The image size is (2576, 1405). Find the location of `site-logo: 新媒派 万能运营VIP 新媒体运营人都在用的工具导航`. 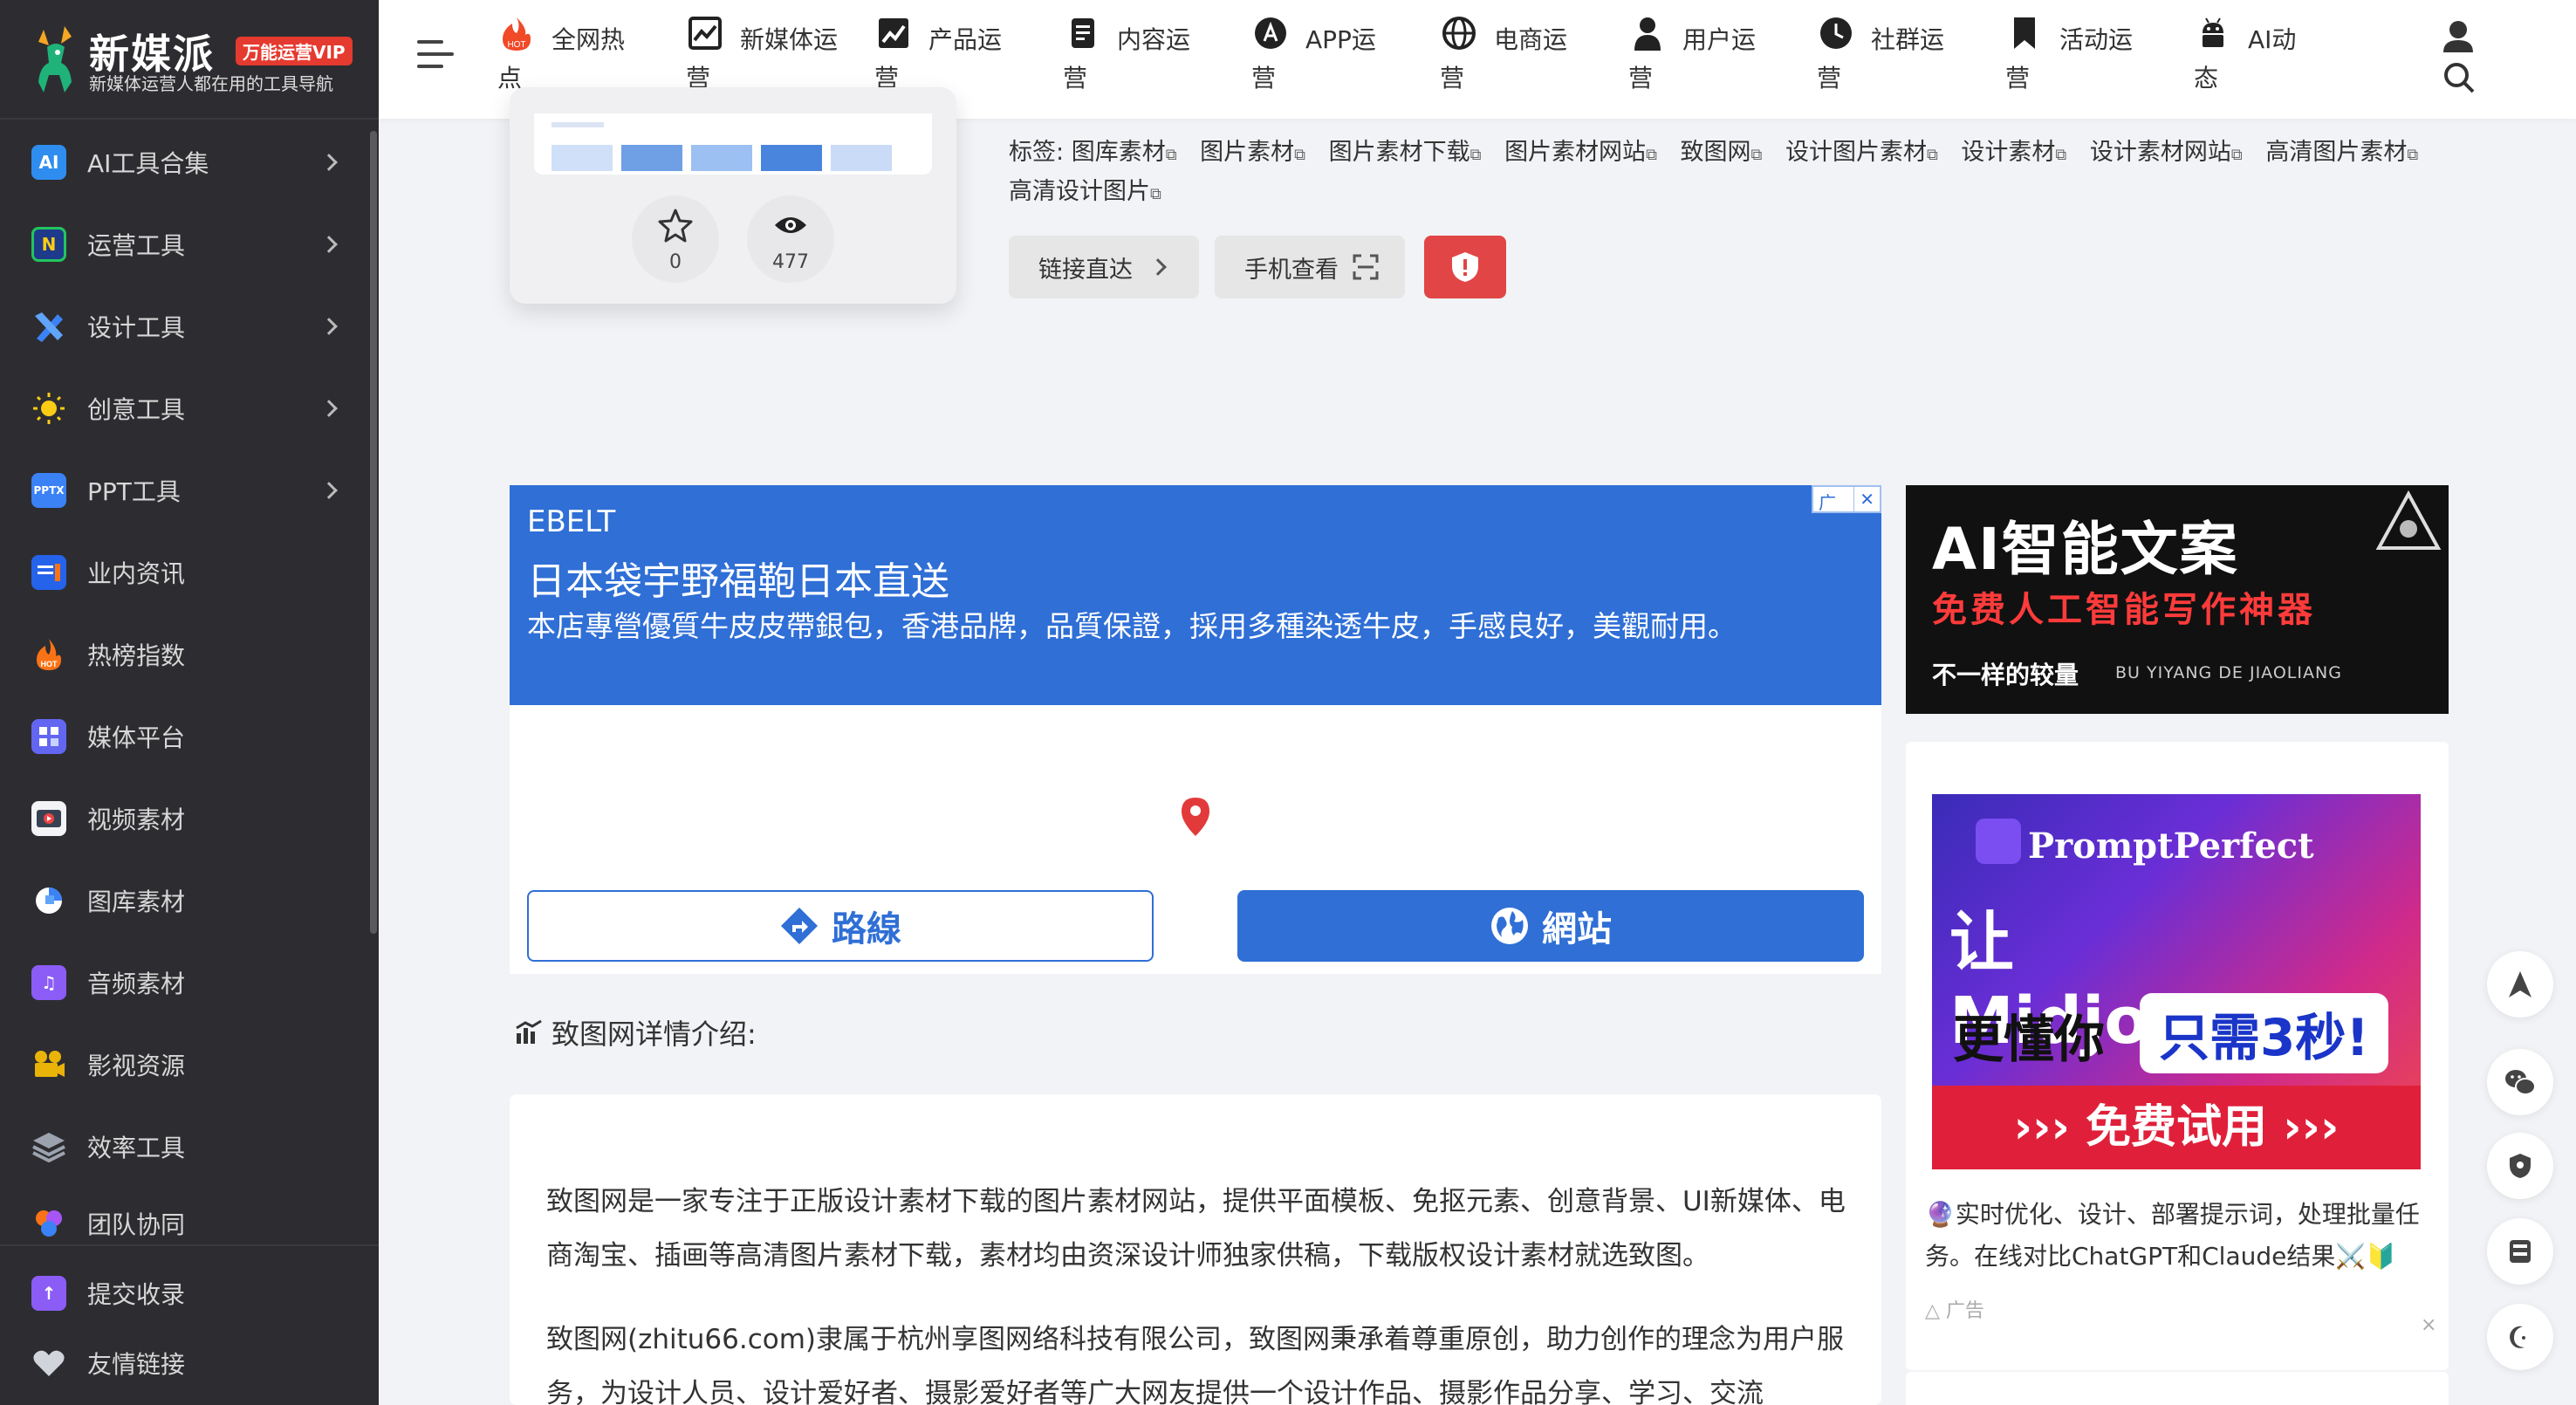

site-logo: 新媒派 万能运营VIP 新媒体运营人都在用的工具导航 is located at coordinates (192, 58).